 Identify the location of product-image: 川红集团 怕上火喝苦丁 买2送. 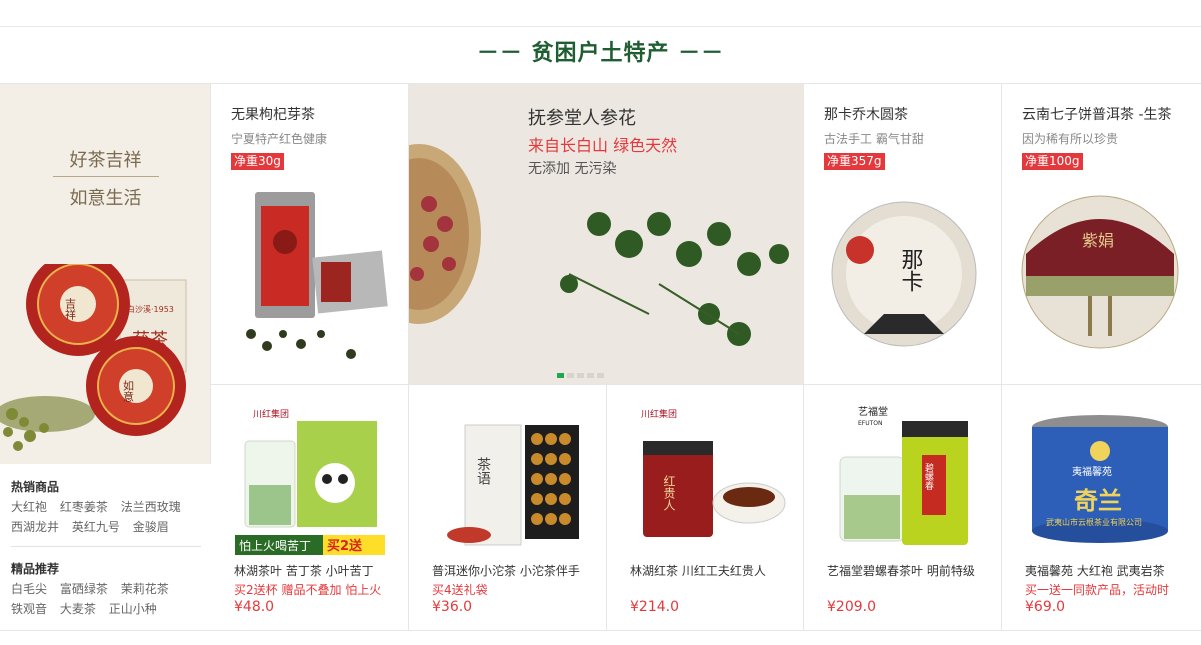
(310, 481).